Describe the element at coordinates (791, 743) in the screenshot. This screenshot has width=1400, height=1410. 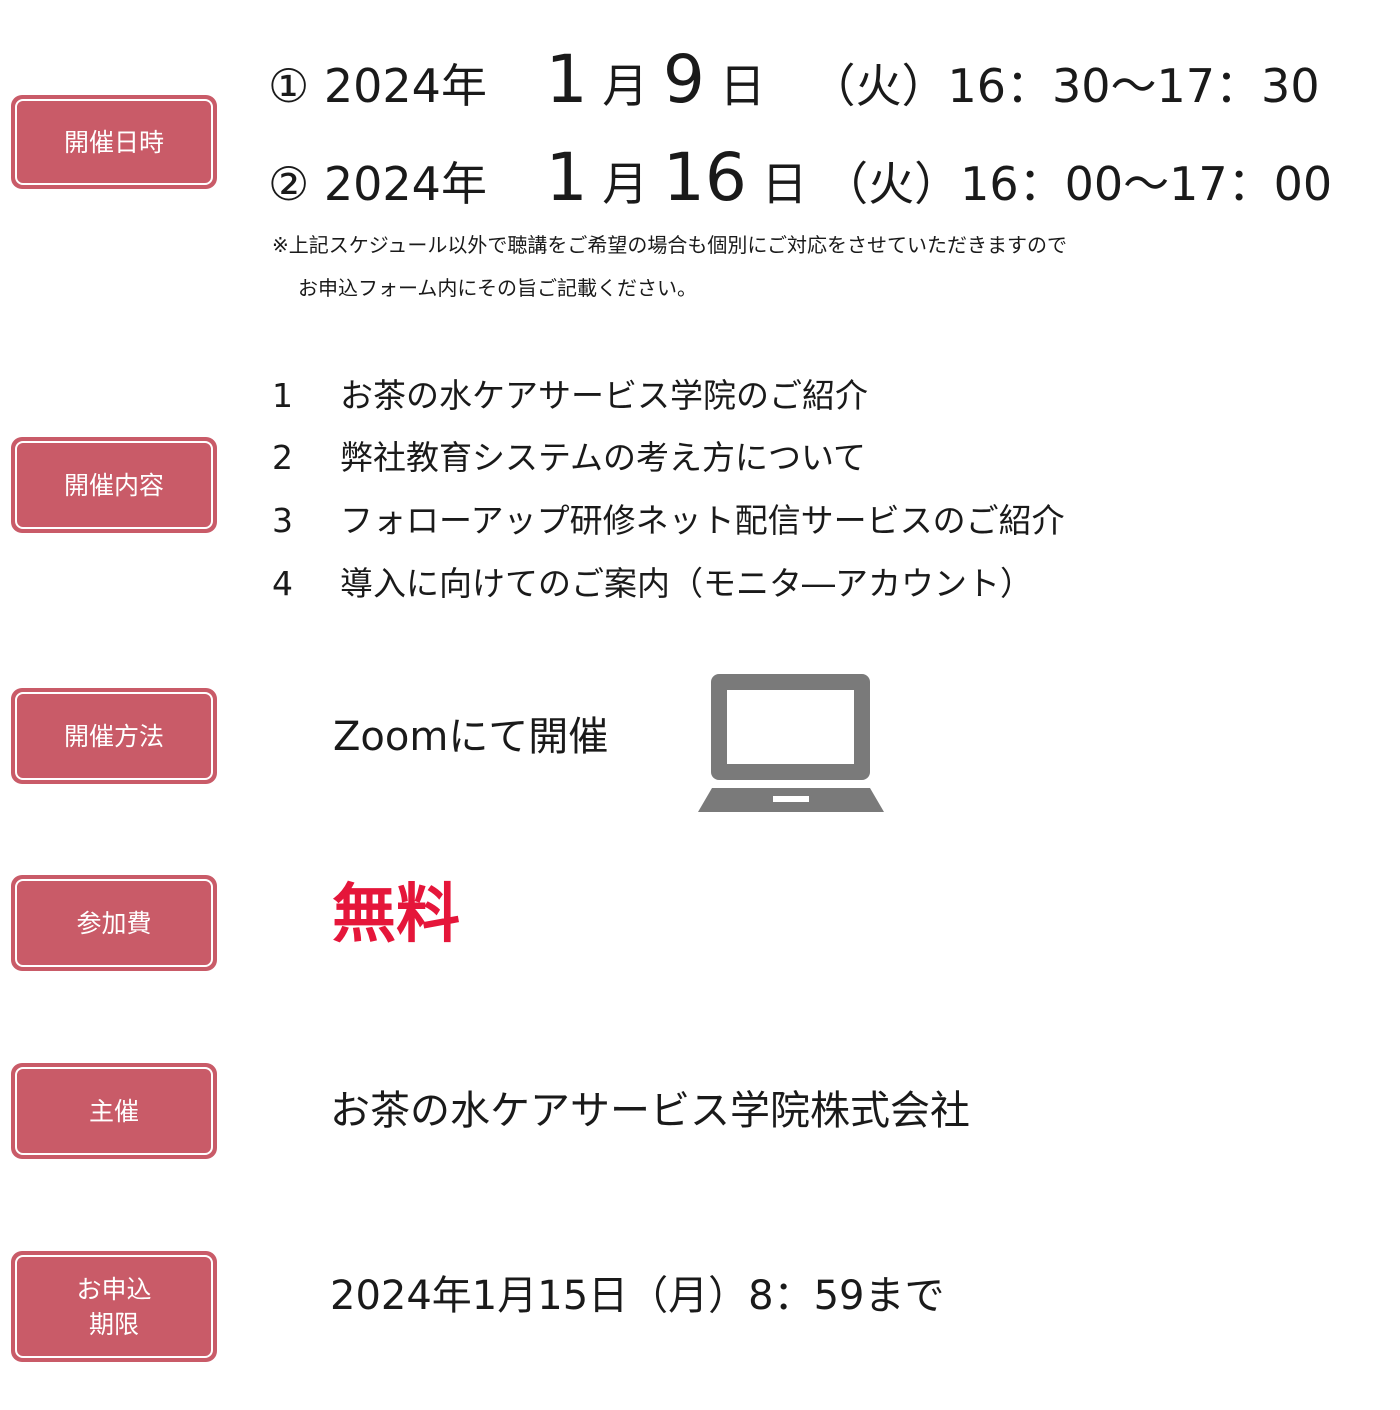
I see `laptop-icon` at that location.